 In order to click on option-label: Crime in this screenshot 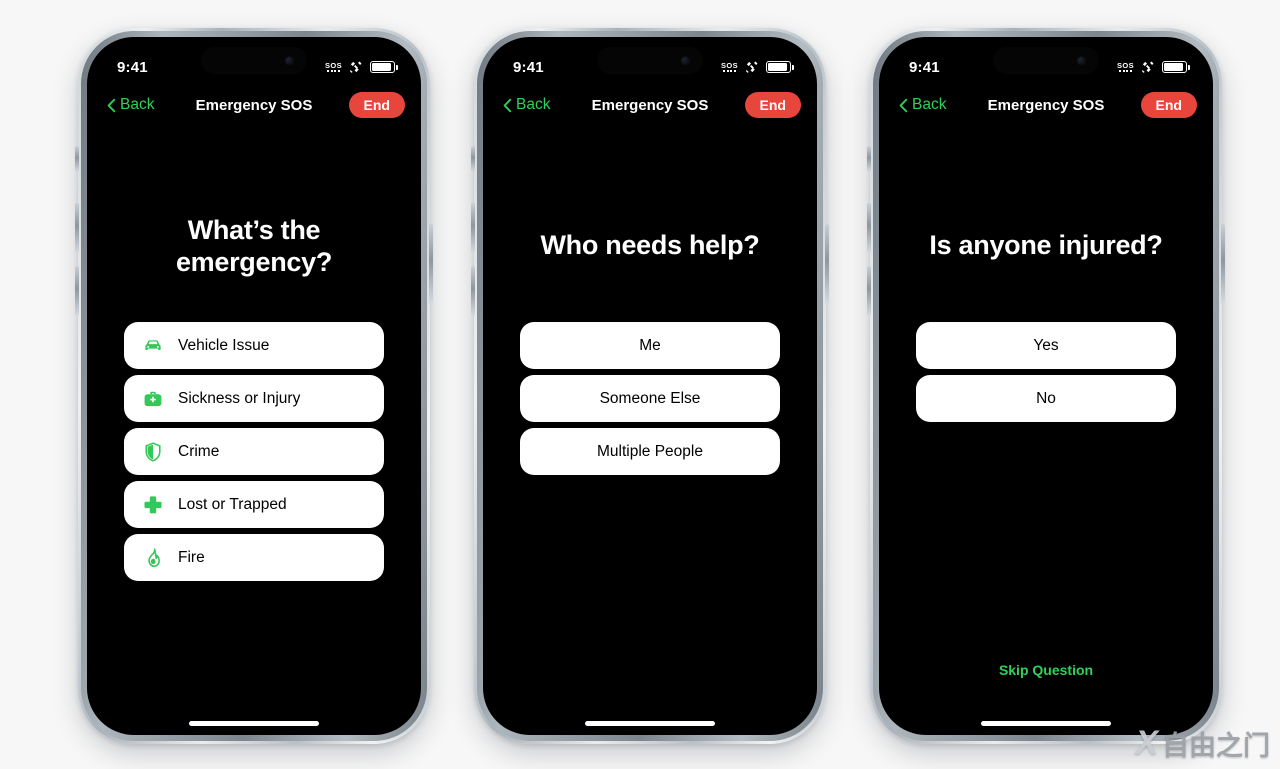, I will do `click(199, 451)`.